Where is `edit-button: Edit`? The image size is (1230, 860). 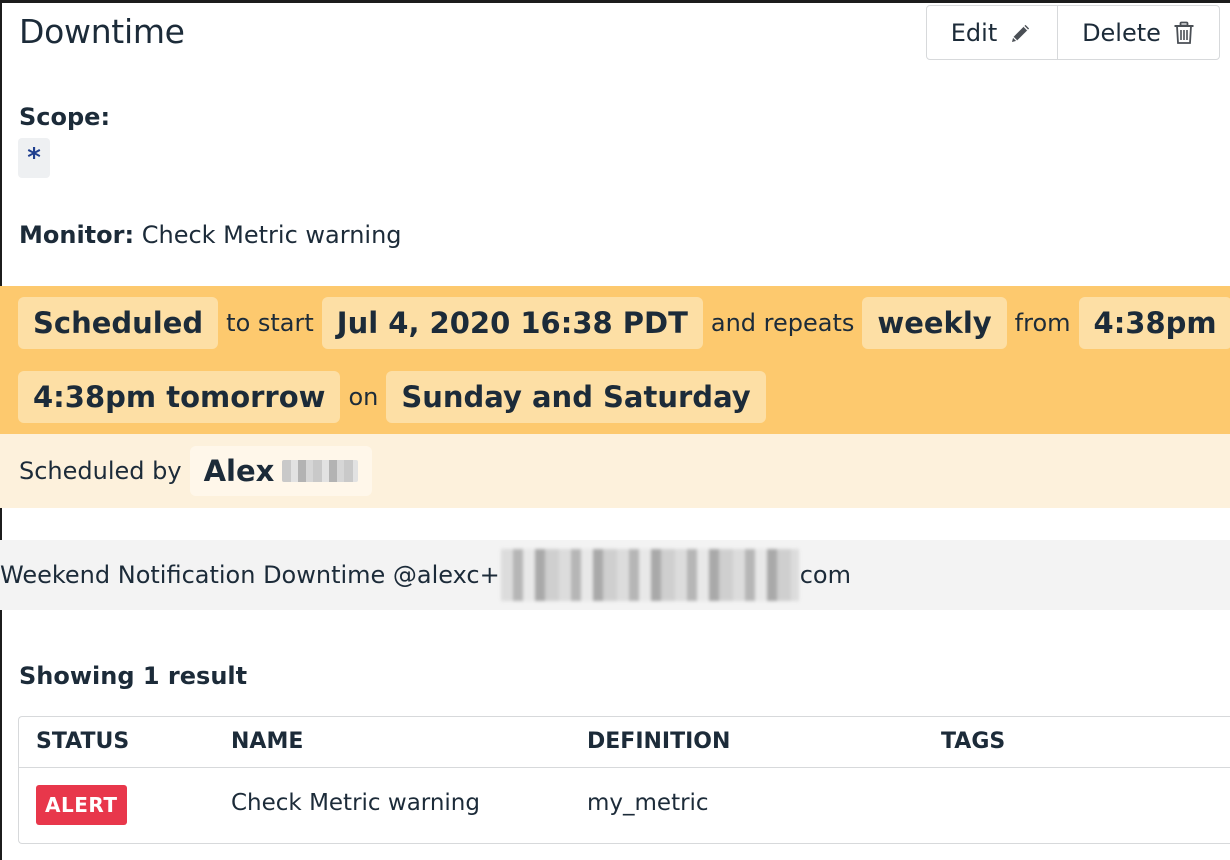 edit-button: Edit is located at coordinates (992, 32).